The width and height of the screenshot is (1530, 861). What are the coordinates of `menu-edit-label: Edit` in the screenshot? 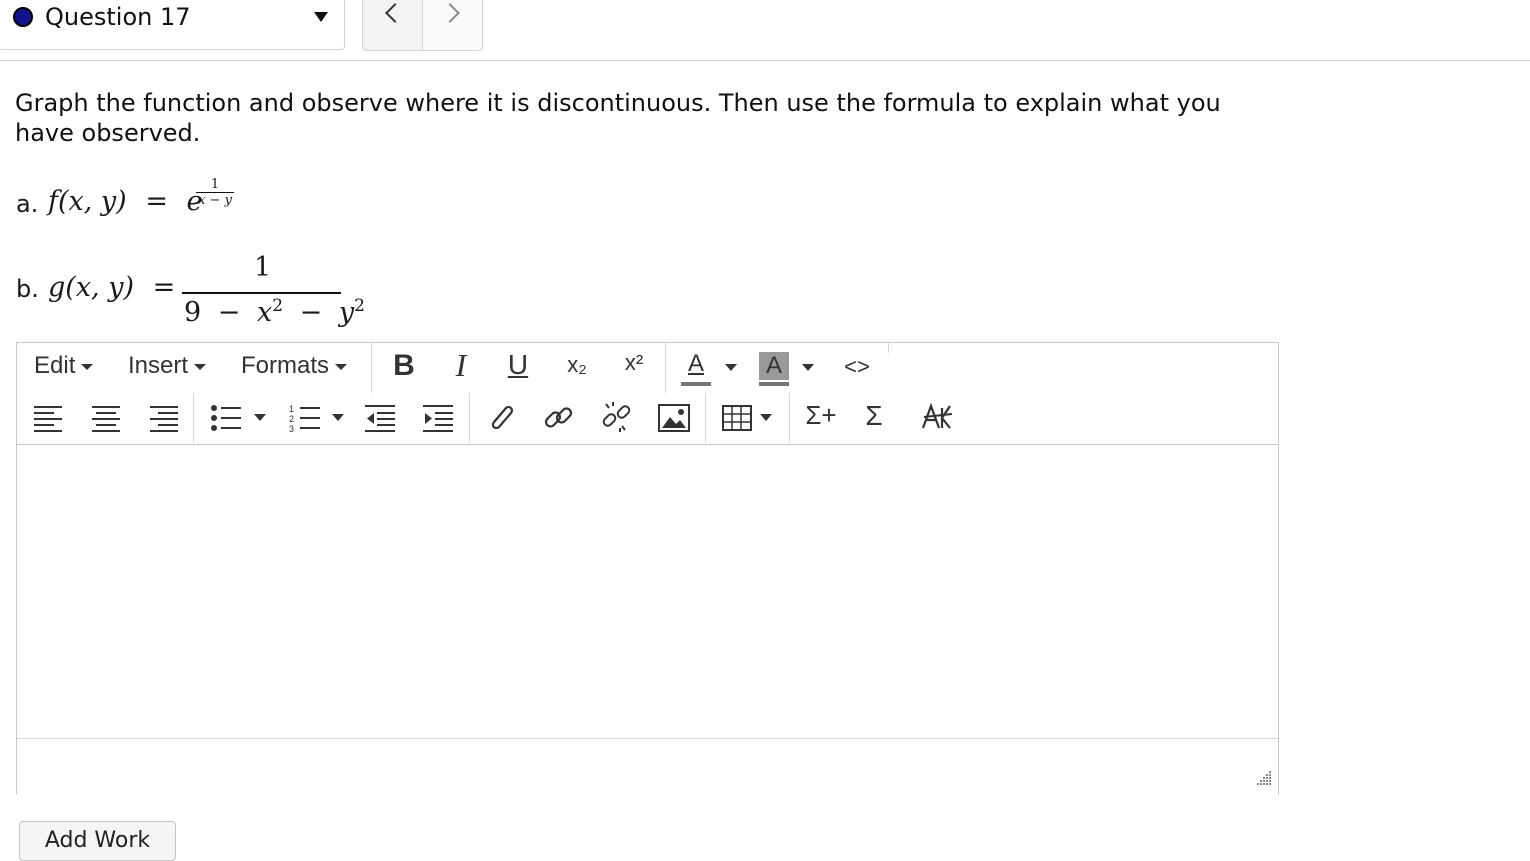 It's located at (55, 365).